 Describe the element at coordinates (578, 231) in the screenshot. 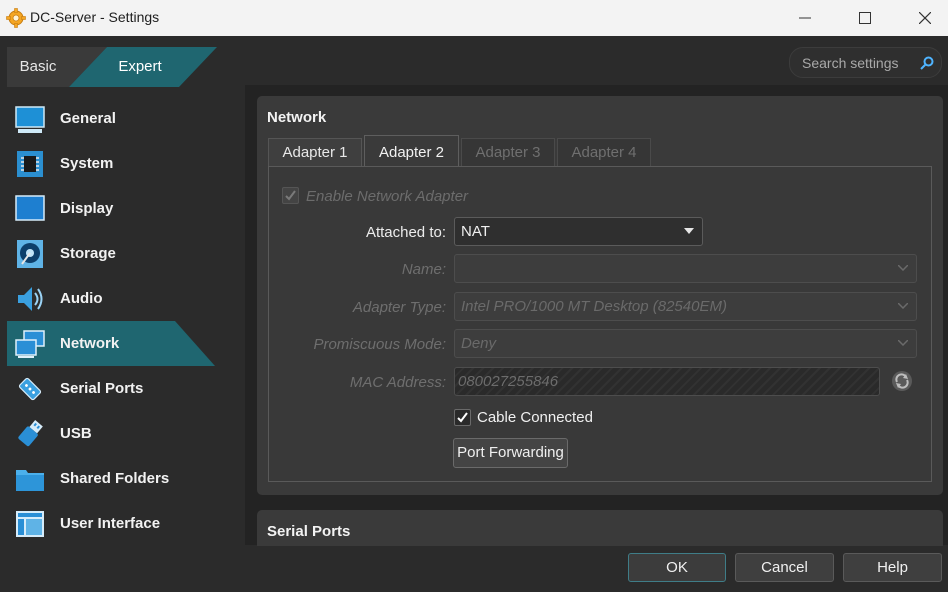

I see `attached-to-select: NAT` at that location.